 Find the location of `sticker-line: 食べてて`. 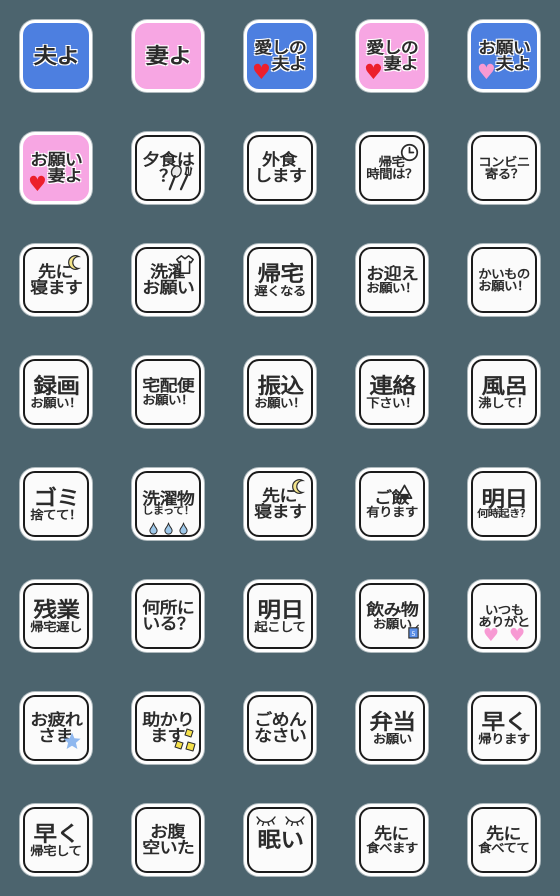

sticker-line: 食べてて is located at coordinates (504, 848).